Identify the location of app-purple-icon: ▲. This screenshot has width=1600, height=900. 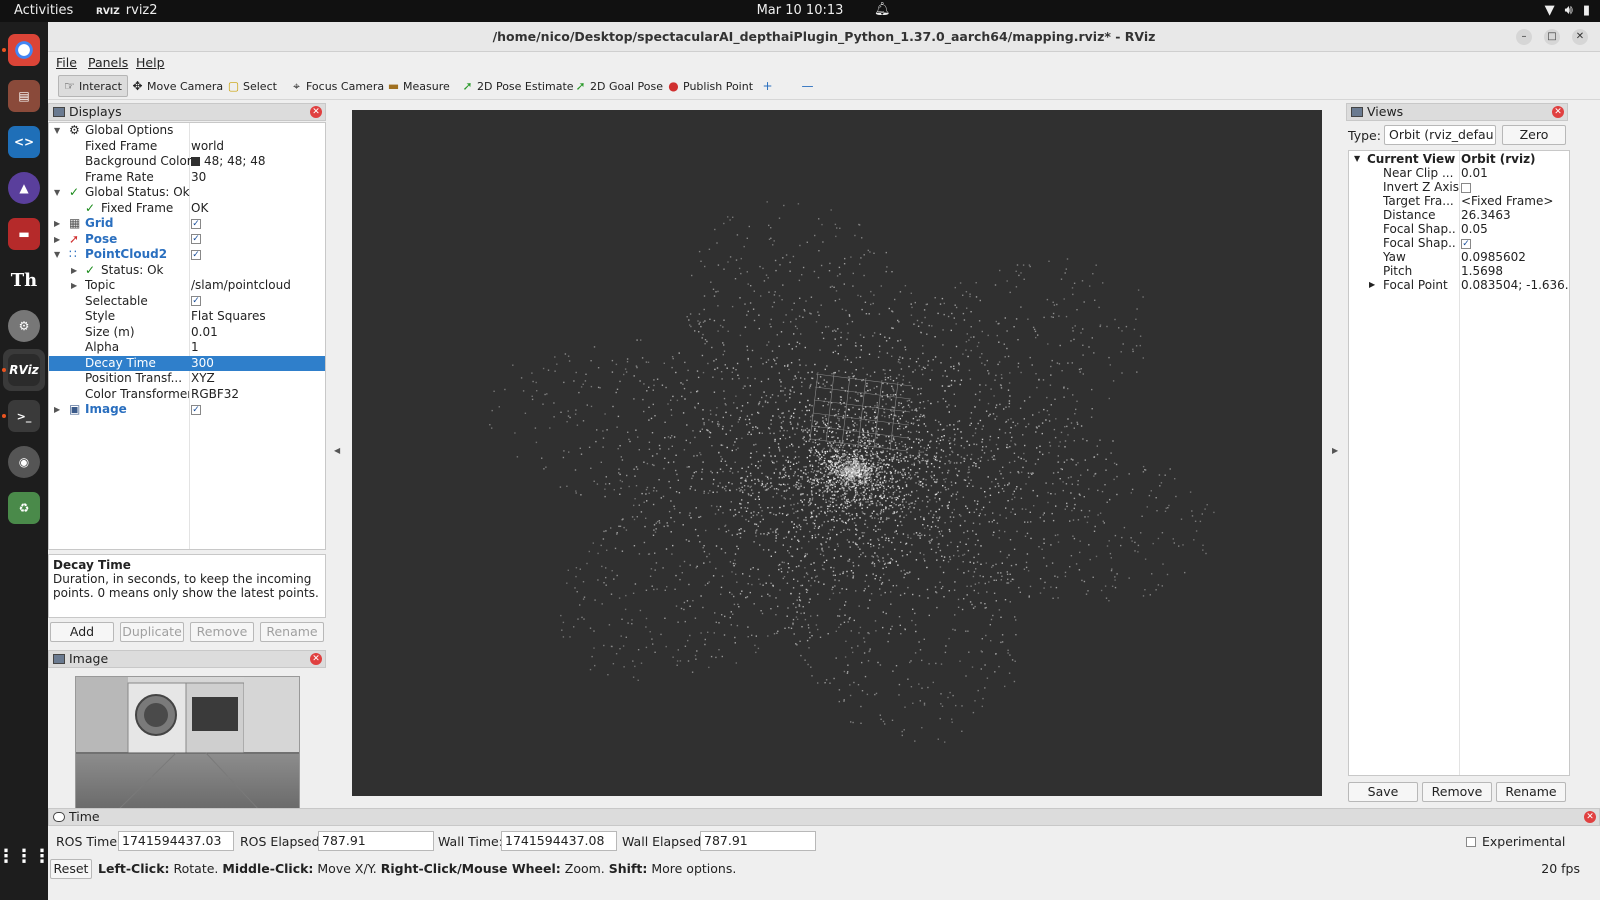
(24, 188).